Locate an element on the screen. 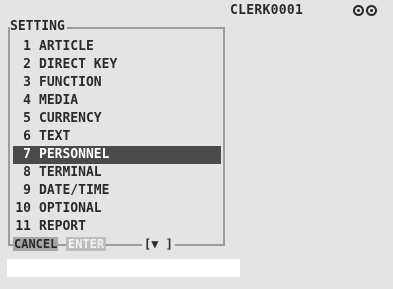 The height and width of the screenshot is (289, 393). clerk-id: CLERK0001 is located at coordinates (267, 10).